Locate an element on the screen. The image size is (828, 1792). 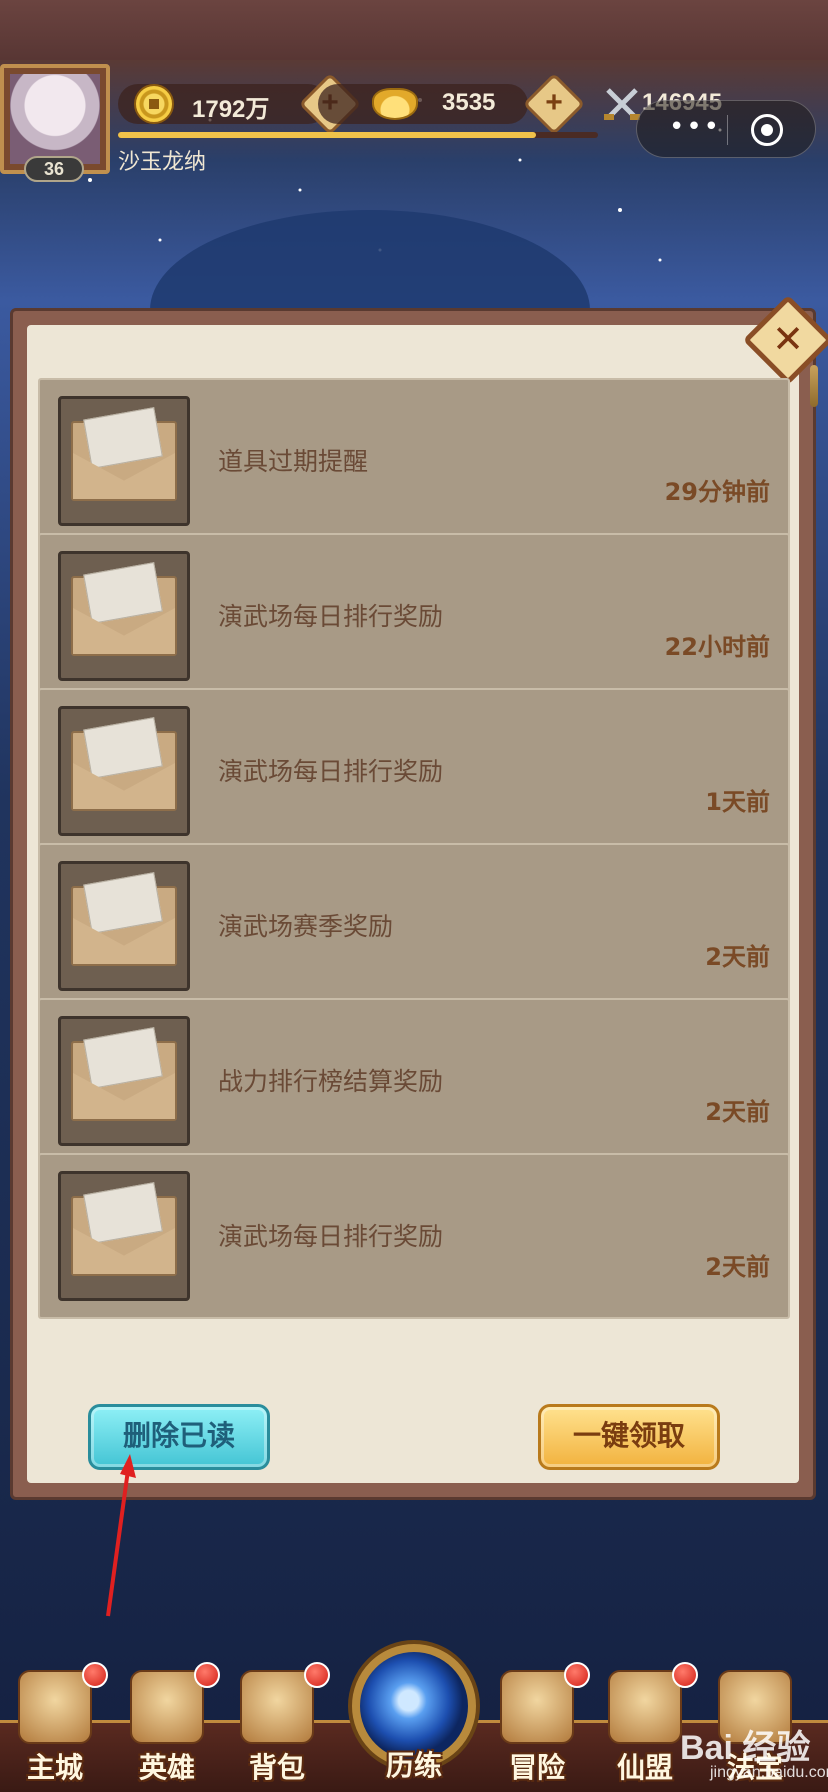
target-icon is located at coordinates (767, 130).